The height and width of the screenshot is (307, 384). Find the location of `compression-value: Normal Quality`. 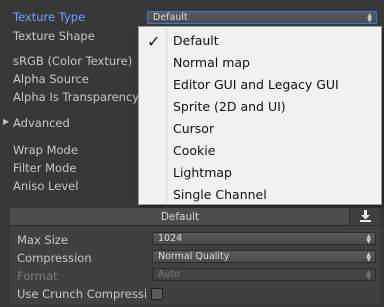

compression-value: Normal Quality is located at coordinates (194, 256).